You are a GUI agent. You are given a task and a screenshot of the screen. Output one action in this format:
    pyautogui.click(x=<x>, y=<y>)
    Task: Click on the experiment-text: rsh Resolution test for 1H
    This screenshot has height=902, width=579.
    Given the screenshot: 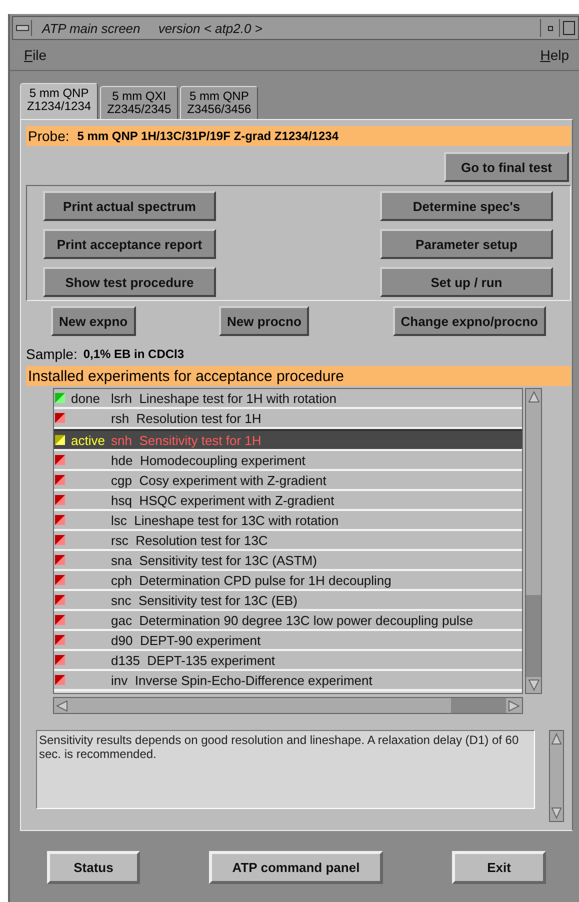 What is the action you would take?
    pyautogui.click(x=186, y=418)
    